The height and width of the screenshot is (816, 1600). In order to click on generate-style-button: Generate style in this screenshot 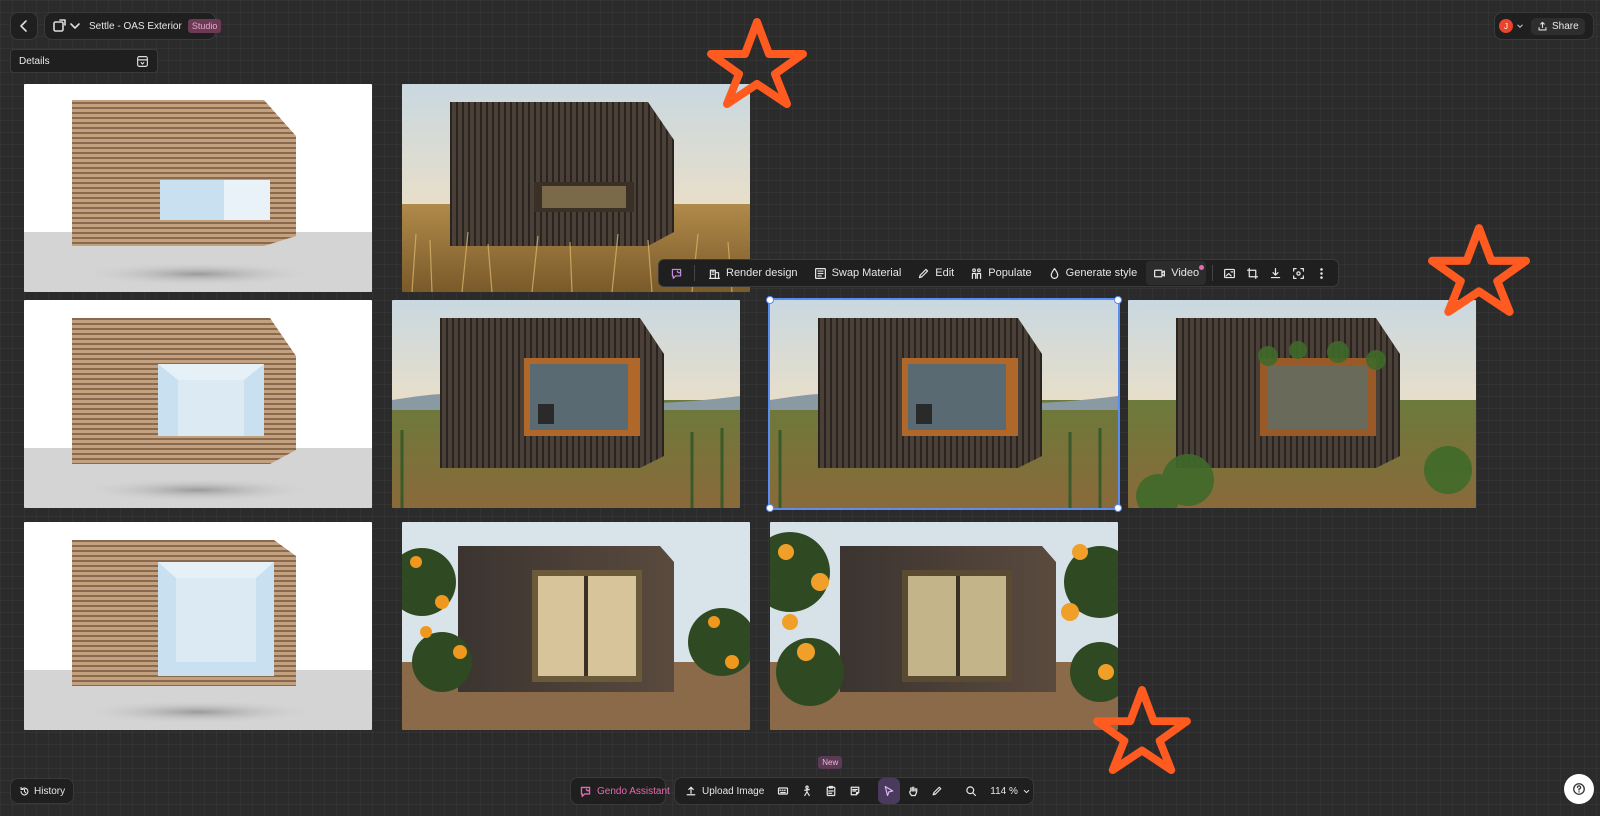, I will do `click(1093, 273)`.